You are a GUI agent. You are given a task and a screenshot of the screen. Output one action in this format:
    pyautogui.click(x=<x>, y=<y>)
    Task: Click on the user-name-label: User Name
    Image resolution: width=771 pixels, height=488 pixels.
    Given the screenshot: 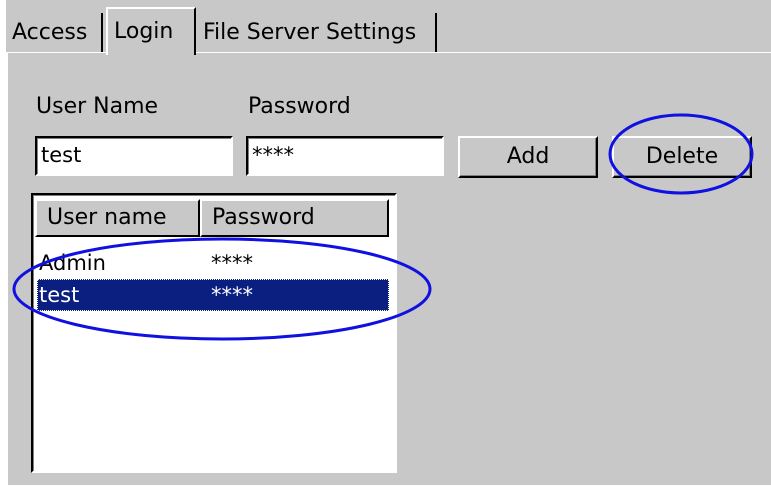 What is the action you would take?
    pyautogui.click(x=97, y=106)
    